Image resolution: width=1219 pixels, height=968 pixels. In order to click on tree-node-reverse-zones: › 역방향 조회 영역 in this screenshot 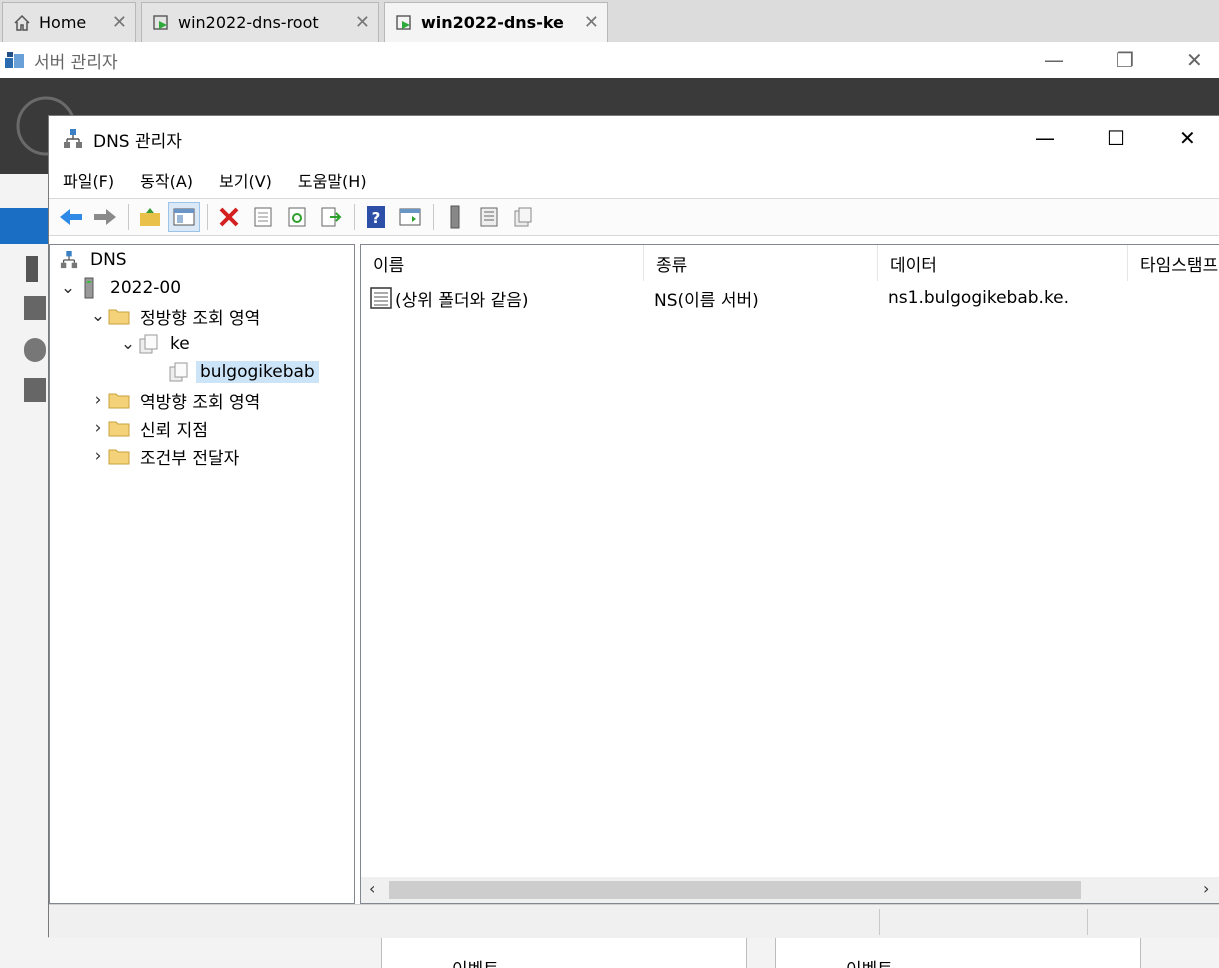, I will do `click(176, 400)`.